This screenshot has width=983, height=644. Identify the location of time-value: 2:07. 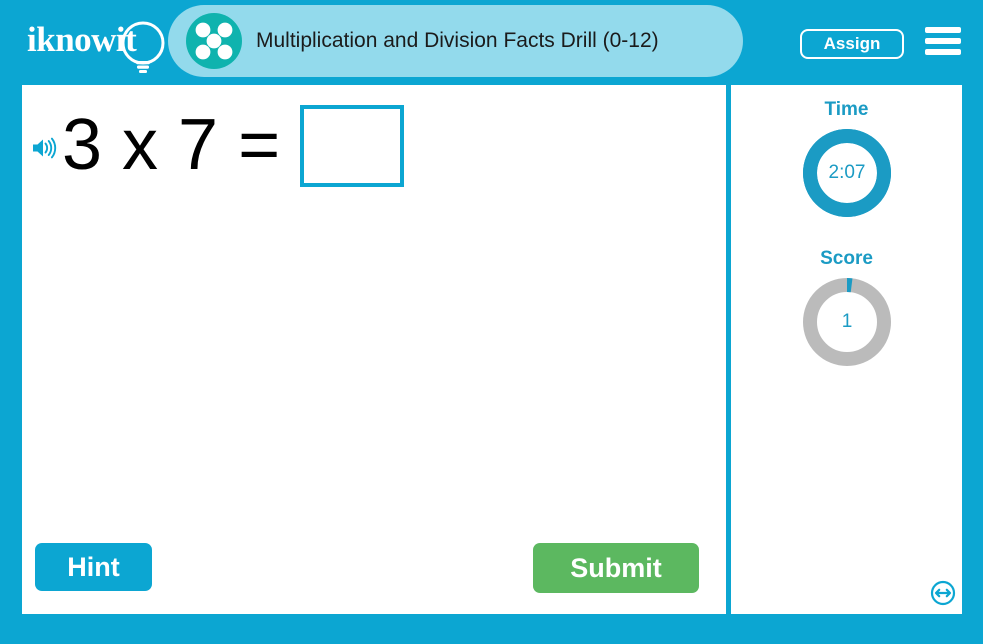
(847, 172).